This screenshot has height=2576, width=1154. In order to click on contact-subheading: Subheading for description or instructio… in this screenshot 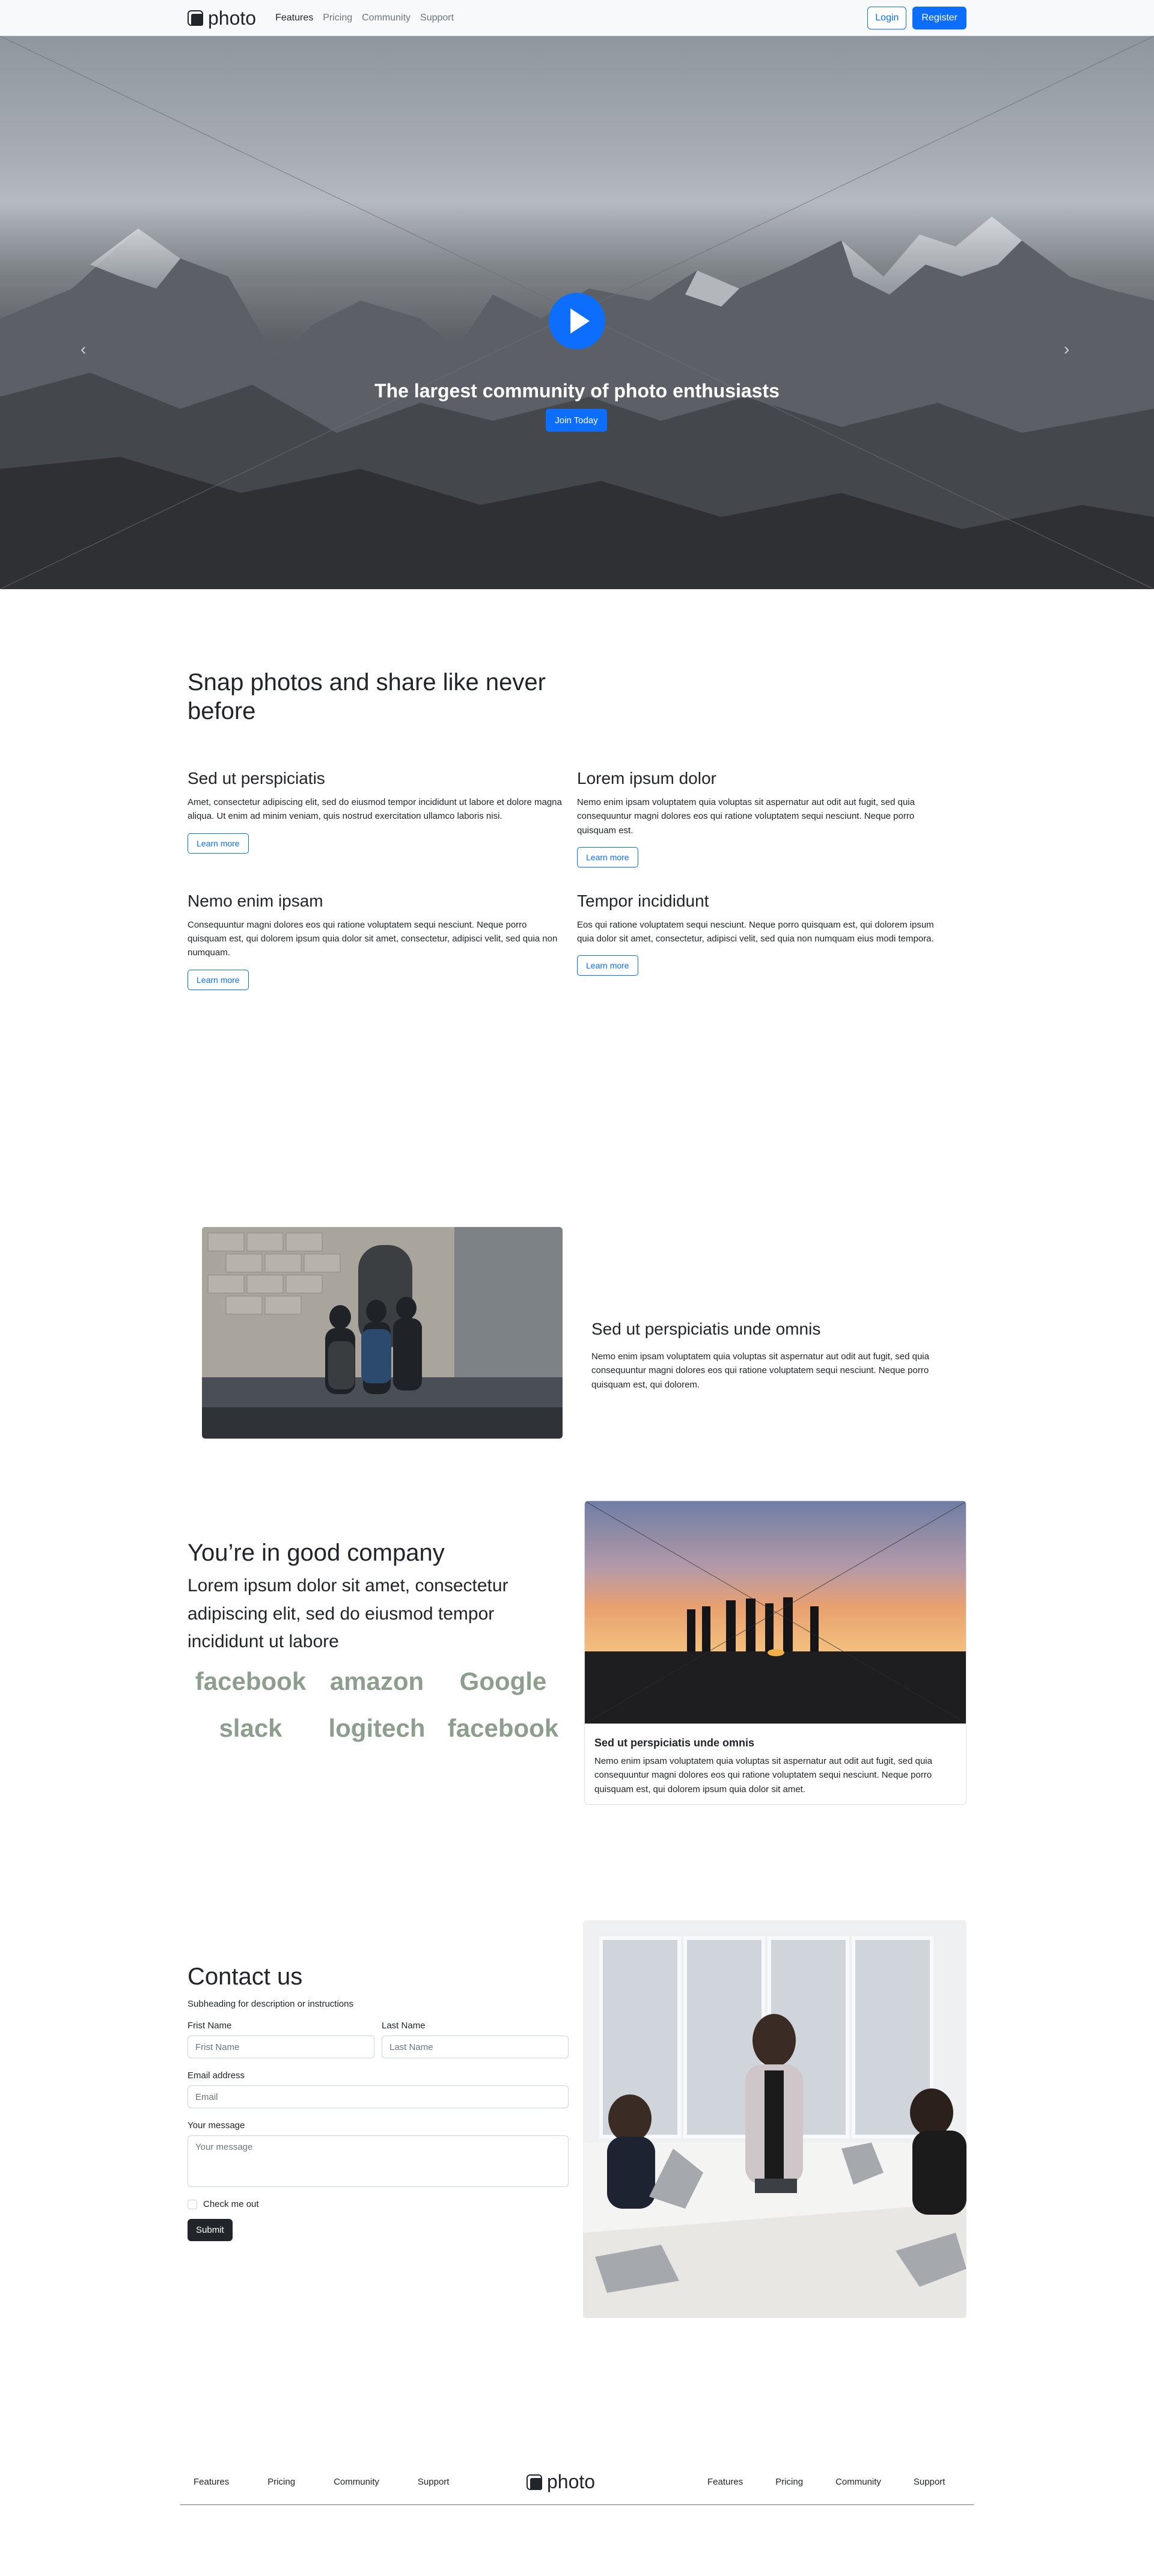, I will do `click(270, 2004)`.